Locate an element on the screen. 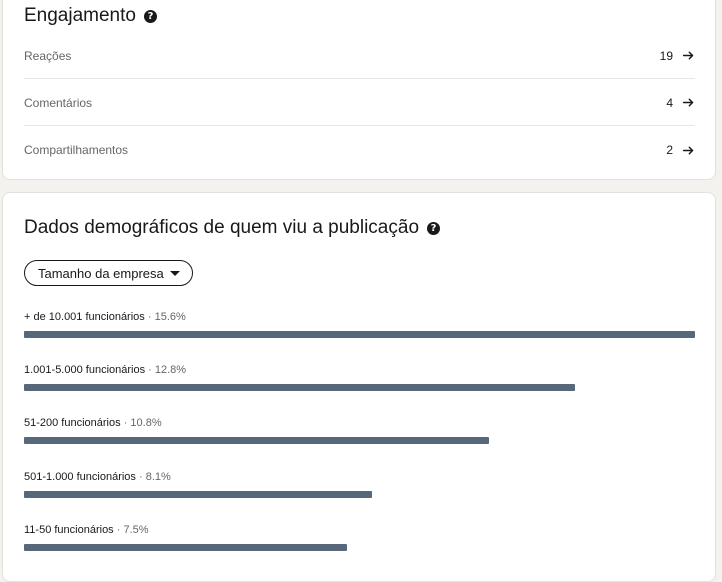  bar-label-line: 501-1.000 funcionários · 8.1% is located at coordinates (359, 477).